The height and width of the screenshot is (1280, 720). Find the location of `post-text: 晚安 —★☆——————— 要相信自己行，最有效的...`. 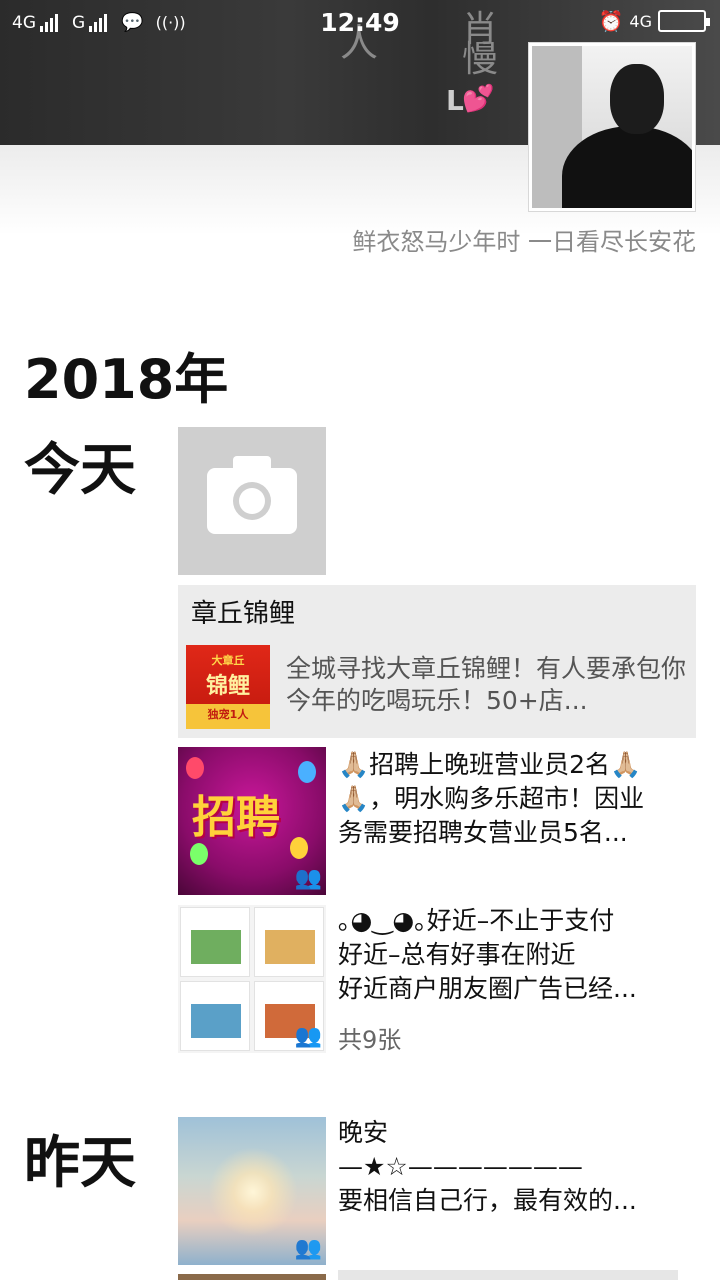

post-text: 晚安 —★☆——————— 要相信自己行，最有效的... is located at coordinates (518, 1167).